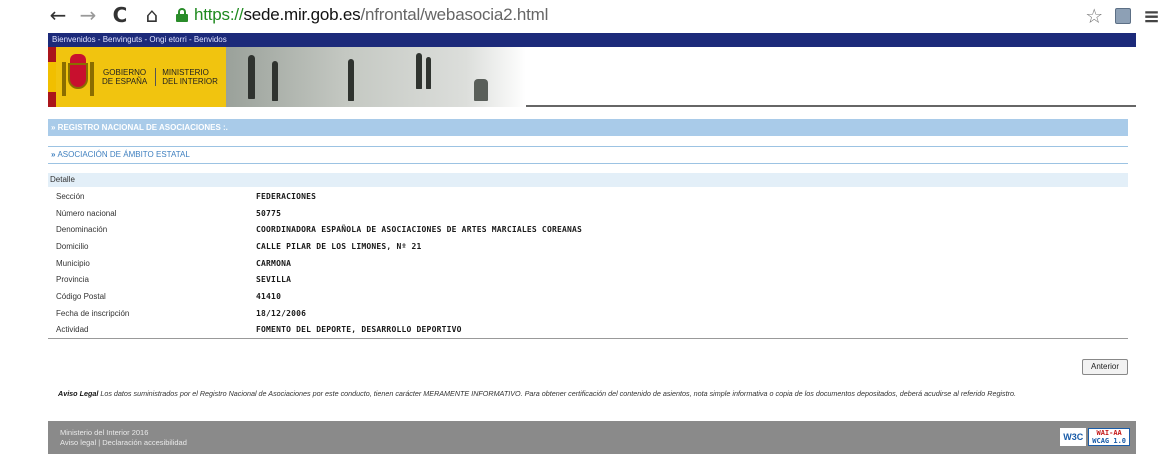 This screenshot has height=454, width=1170. What do you see at coordinates (73, 263) in the screenshot?
I see `detail-label: Municipio` at bounding box center [73, 263].